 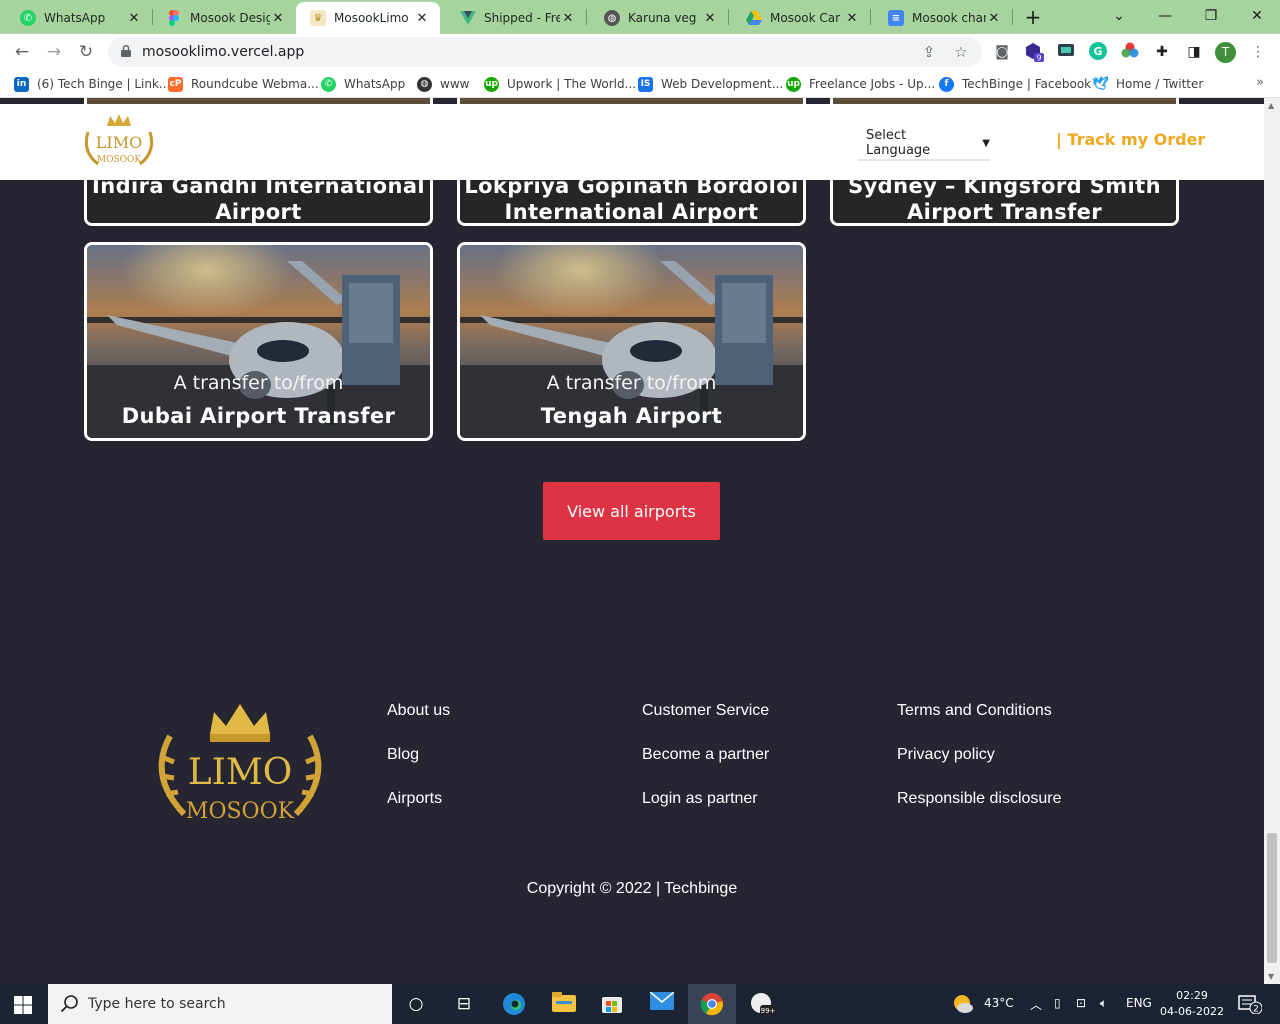 What do you see at coordinates (328, 84) in the screenshot?
I see `whatsapp-icon: ✆` at bounding box center [328, 84].